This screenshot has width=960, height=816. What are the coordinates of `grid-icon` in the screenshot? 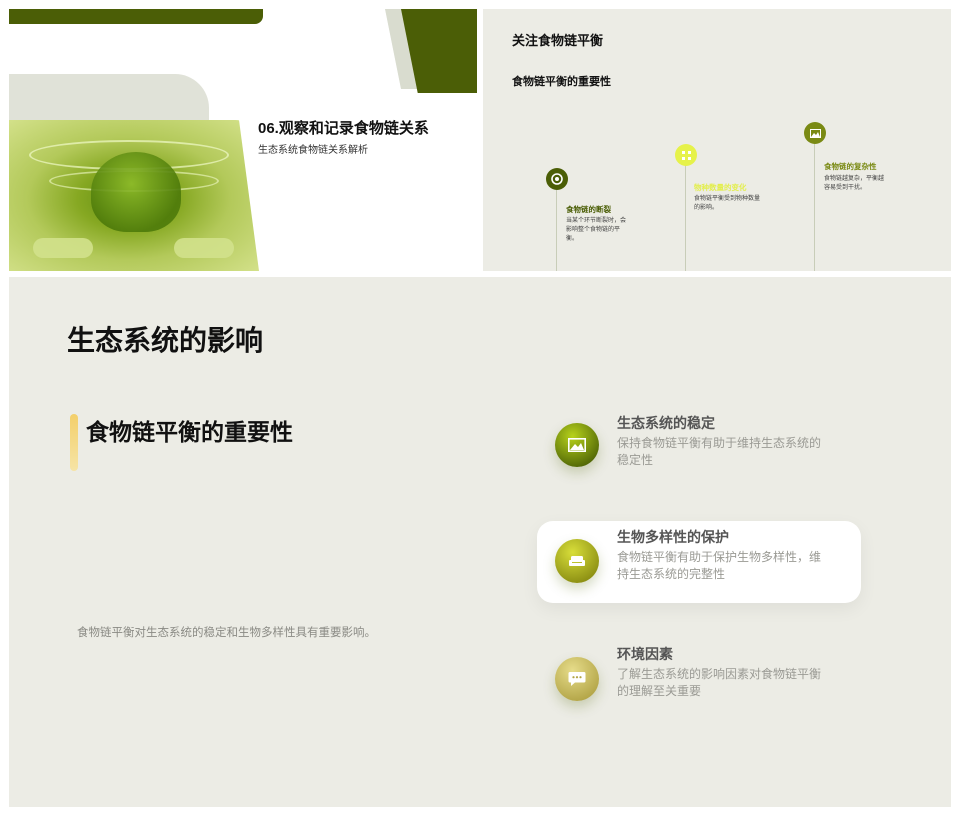 It's located at (686, 155).